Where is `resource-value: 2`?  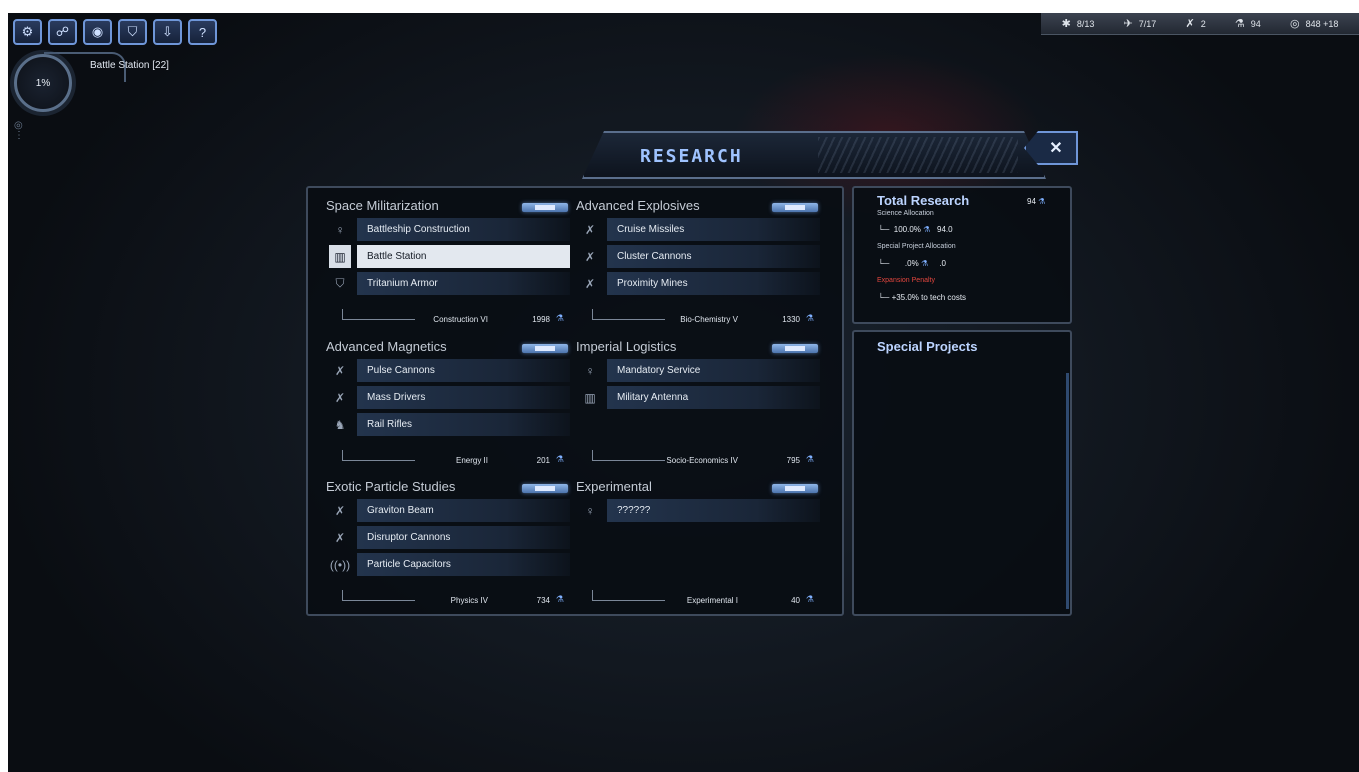
resource-value: 2 is located at coordinates (1203, 23).